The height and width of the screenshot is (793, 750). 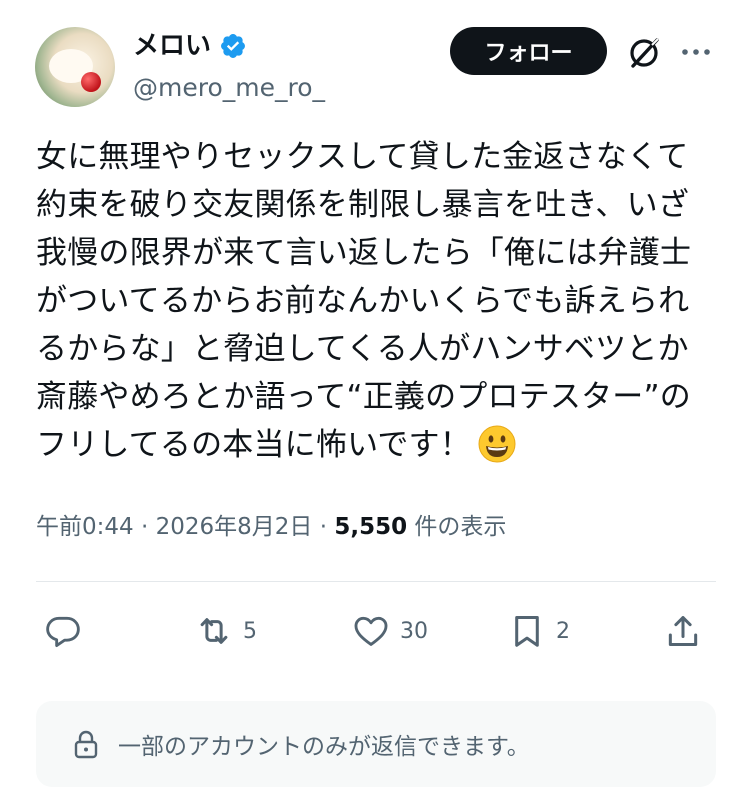 I want to click on follow-button: フォロー, so click(x=528, y=51).